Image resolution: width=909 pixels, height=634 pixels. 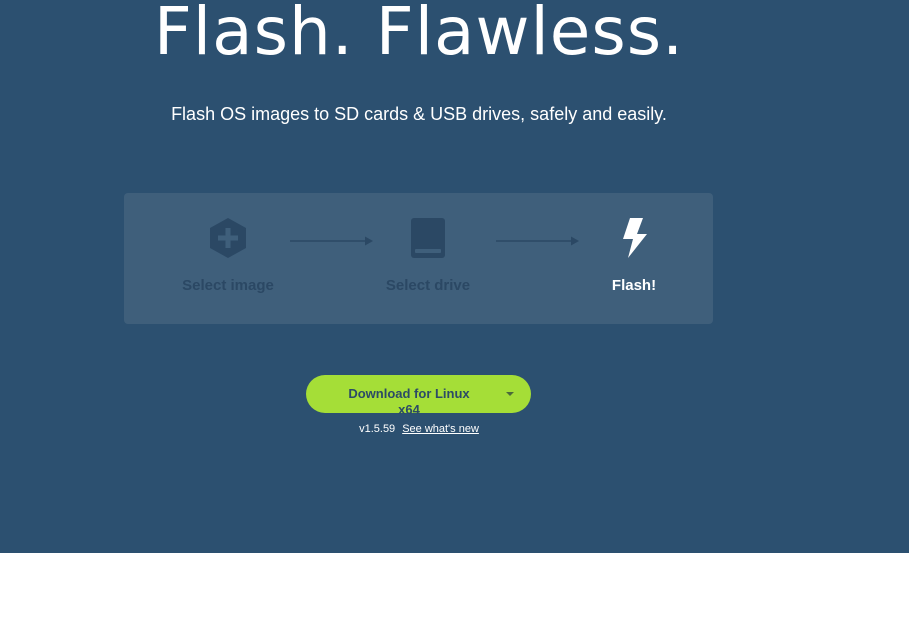 I want to click on step-select-image: Select image, so click(x=228, y=256).